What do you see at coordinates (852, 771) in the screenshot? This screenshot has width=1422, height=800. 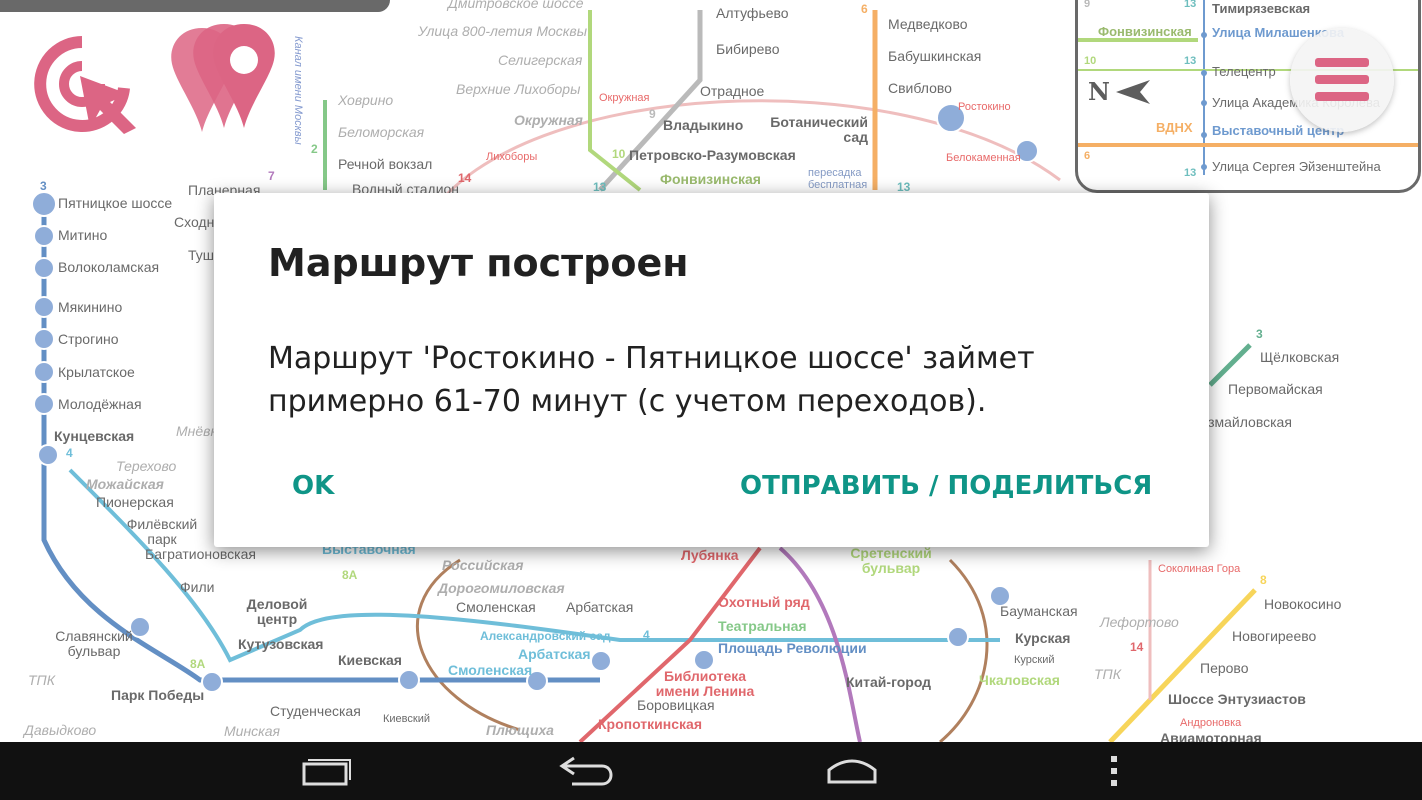 I see `home-icon` at bounding box center [852, 771].